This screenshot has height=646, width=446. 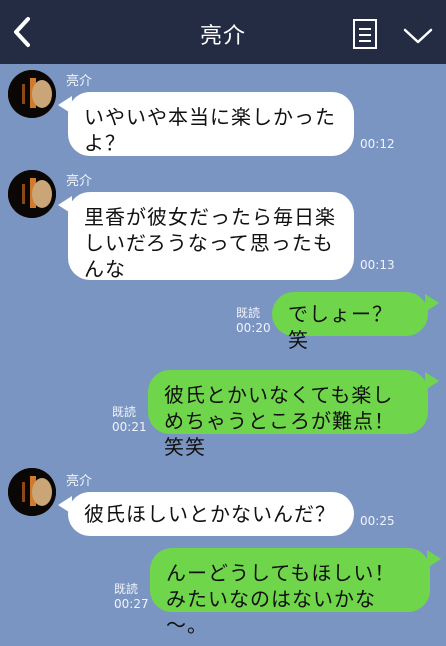 I want to click on timestamp: 00:13, so click(x=377, y=265).